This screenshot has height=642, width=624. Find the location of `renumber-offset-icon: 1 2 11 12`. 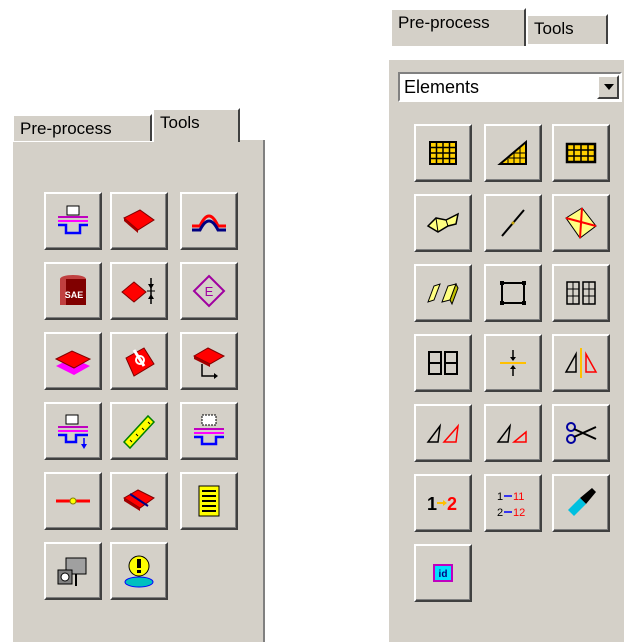

renumber-offset-icon: 1 2 11 12 is located at coordinates (511, 505).